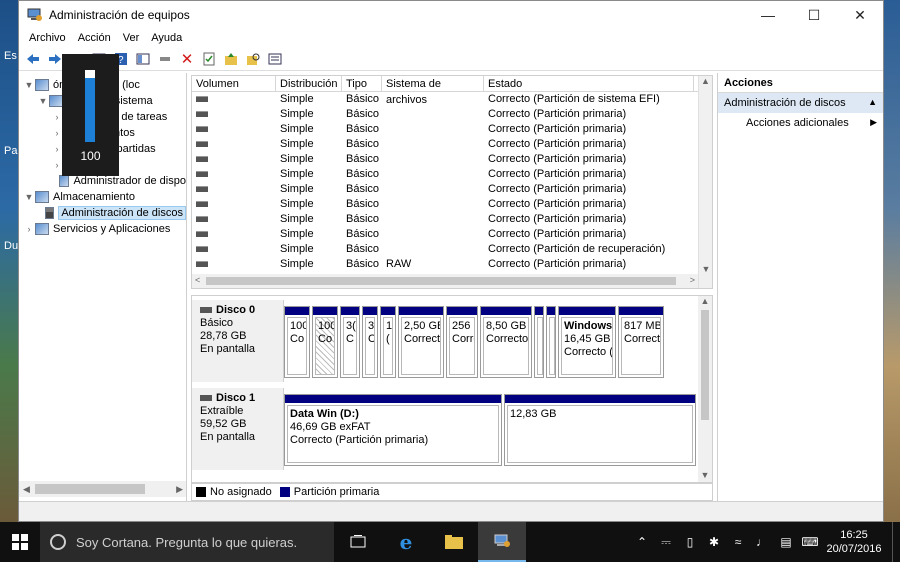  I want to click on partition-type-bar, so click(393, 399).